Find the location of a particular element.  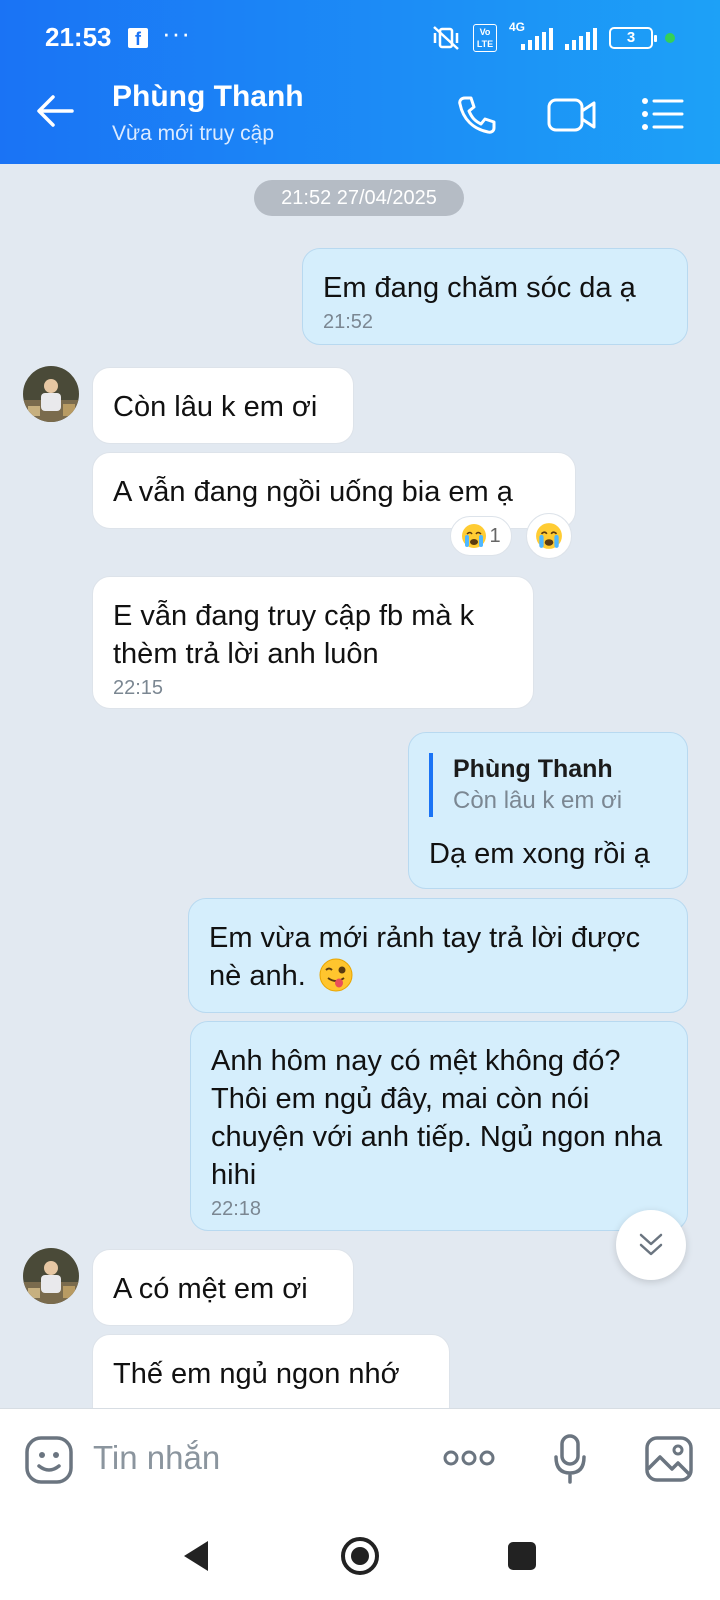

message-text: A có mệt em ơi is located at coordinates (210, 1289).